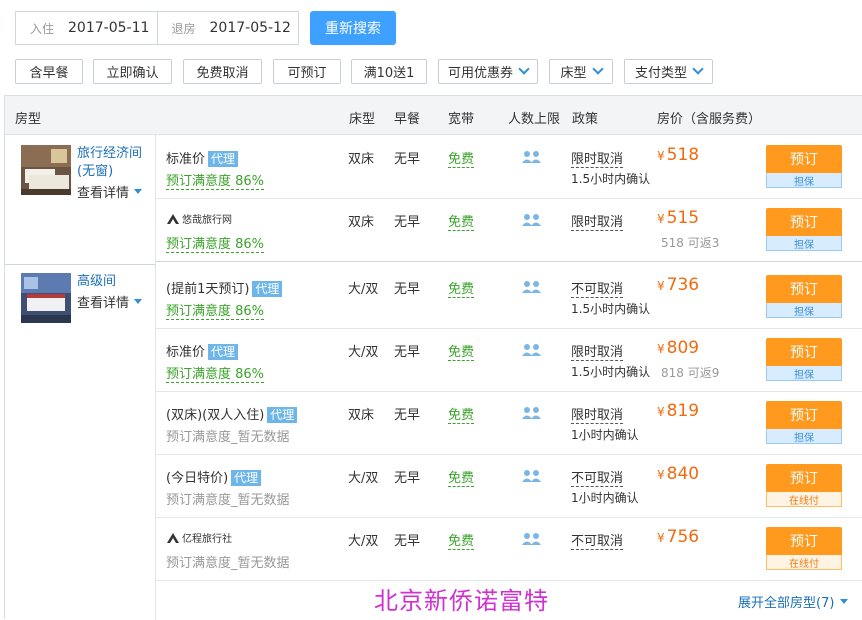 The image size is (862, 620). What do you see at coordinates (678, 218) in the screenshot?
I see `price-wrap: ¥515` at bounding box center [678, 218].